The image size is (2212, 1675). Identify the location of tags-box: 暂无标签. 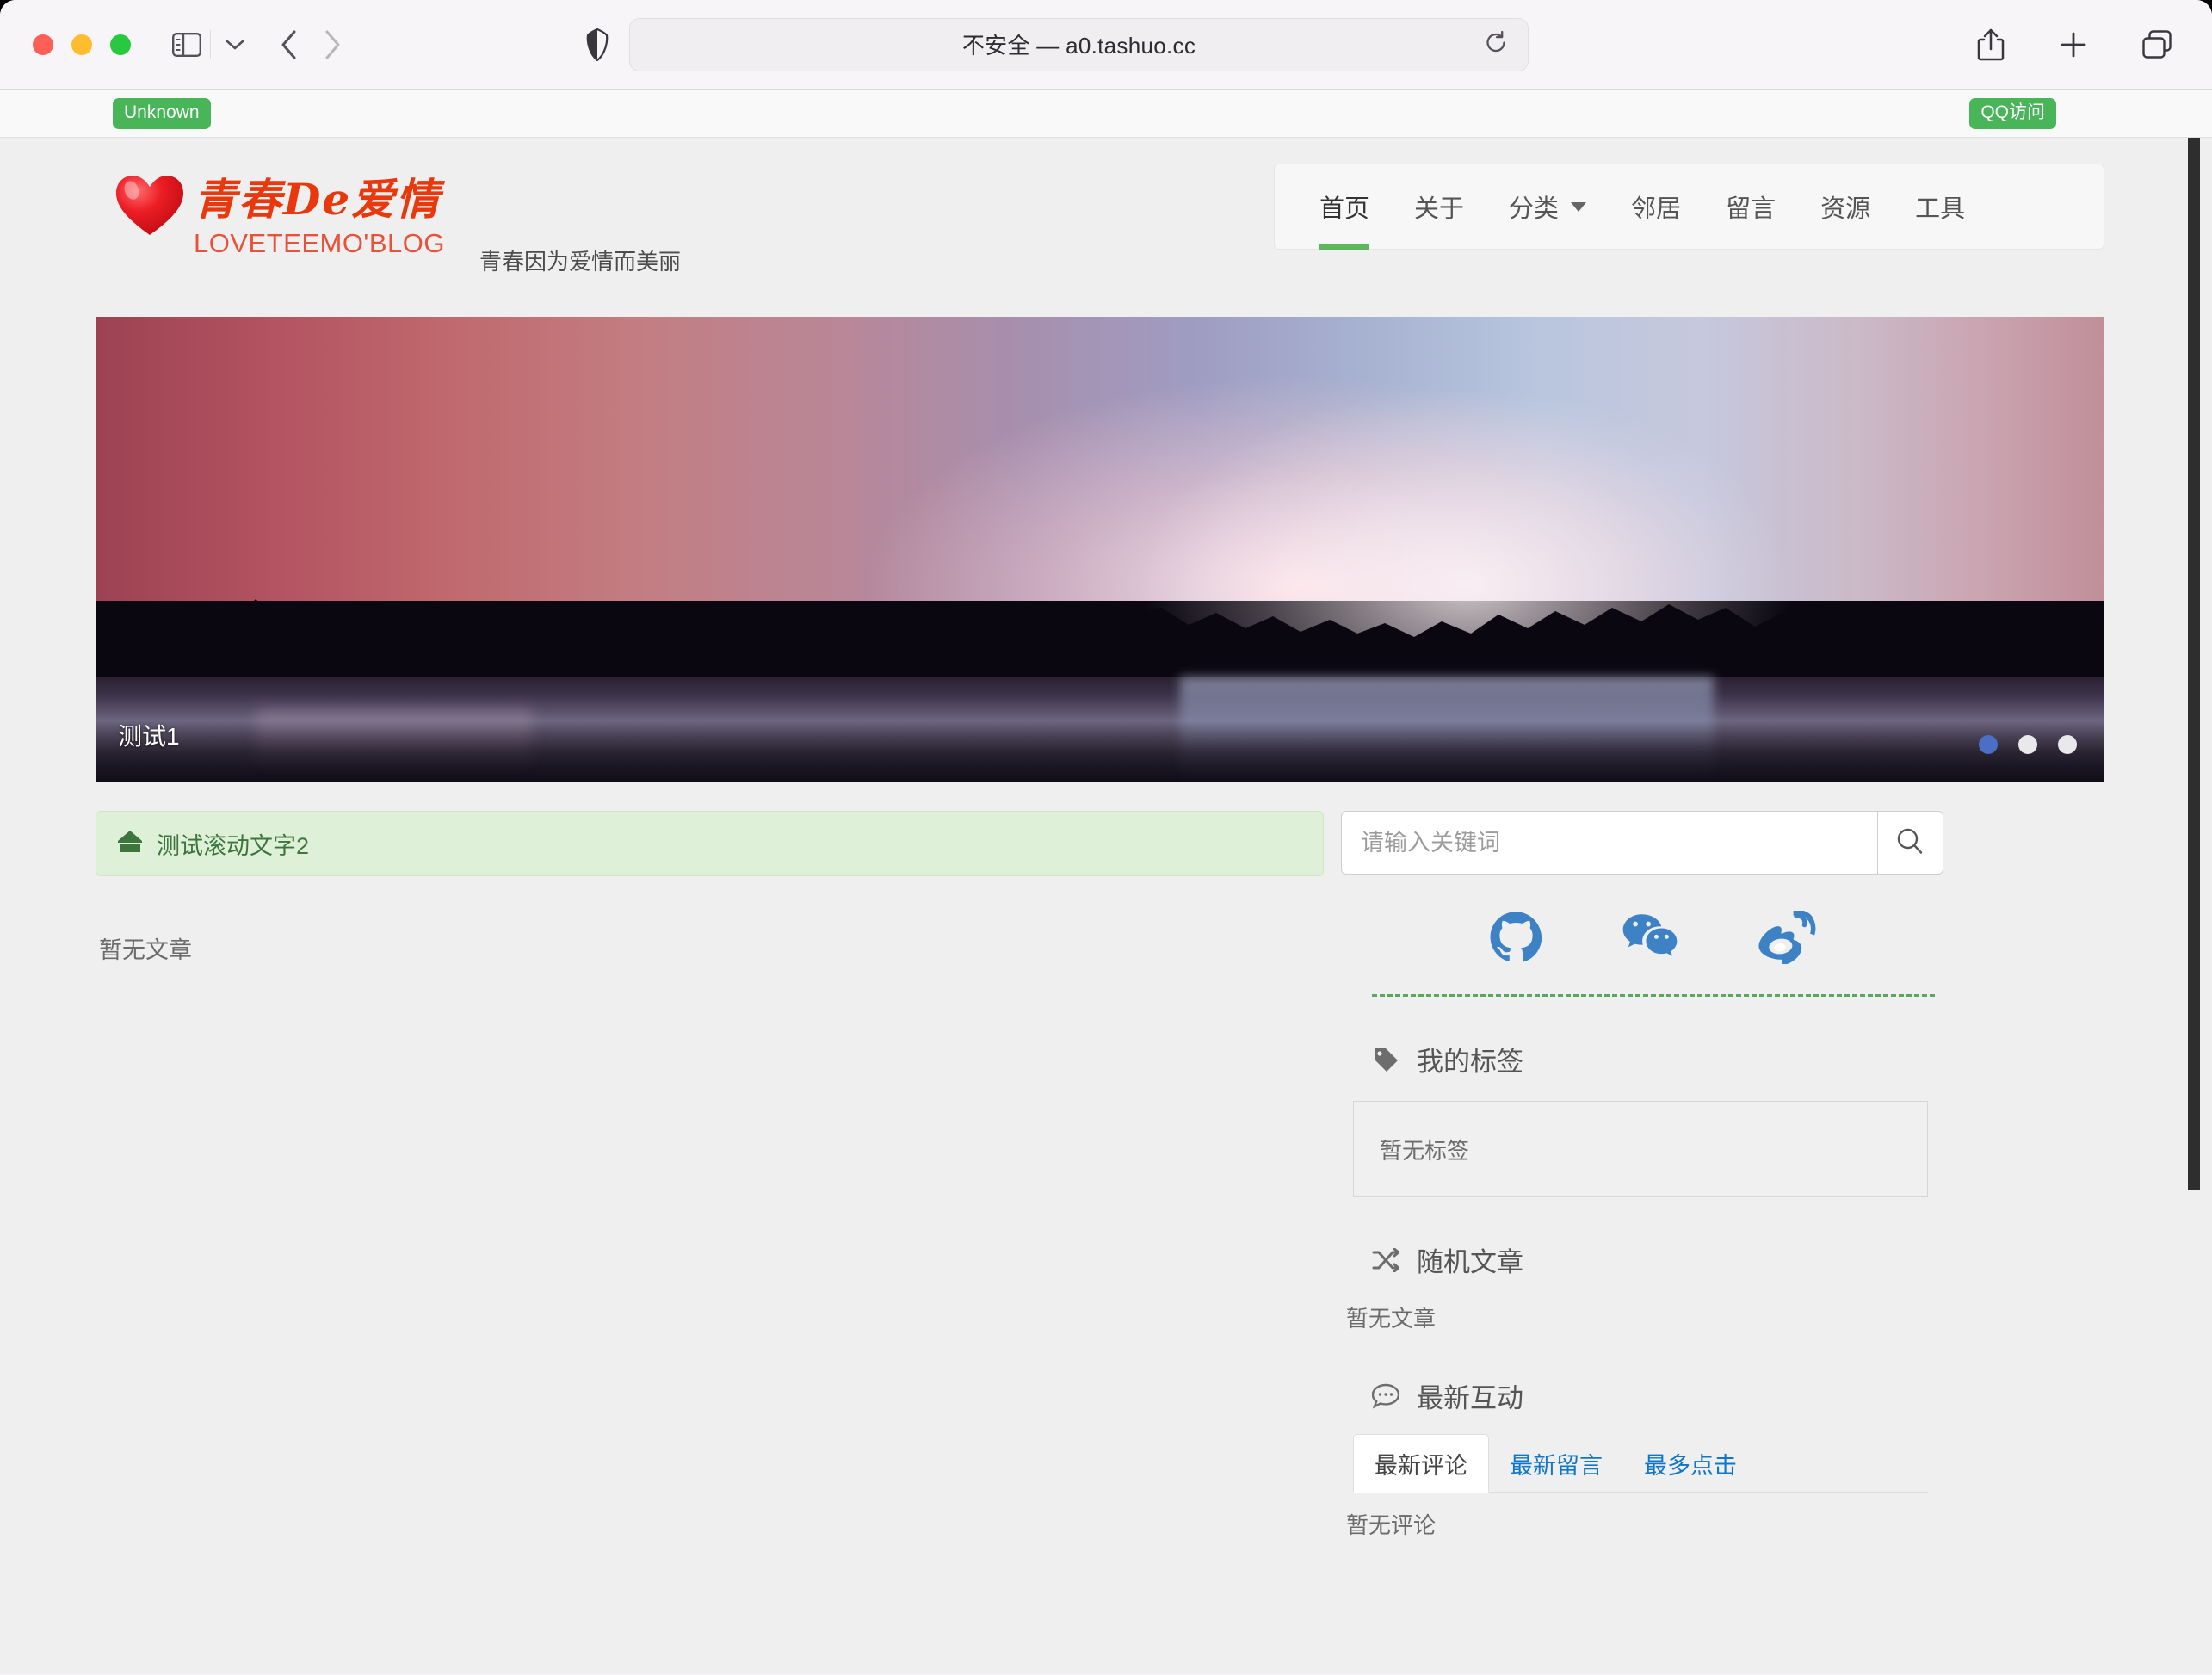
(1640, 1149).